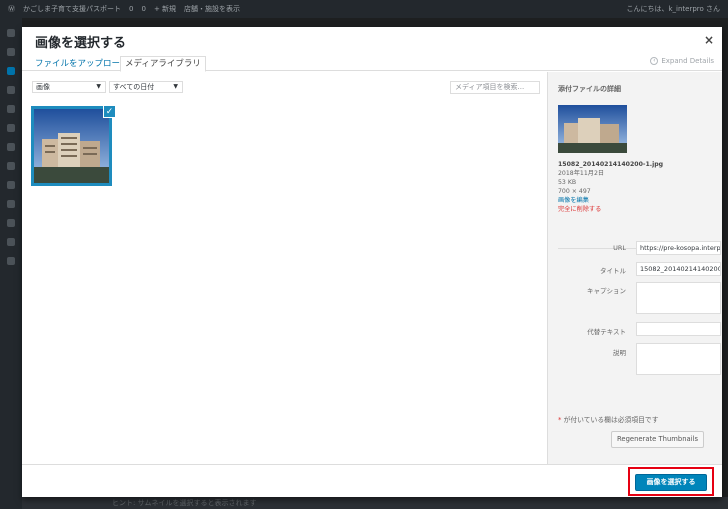 This screenshot has height=509, width=728. Describe the element at coordinates (606, 332) in the screenshot. I see `alt-text-label: 代替テキスト` at that location.